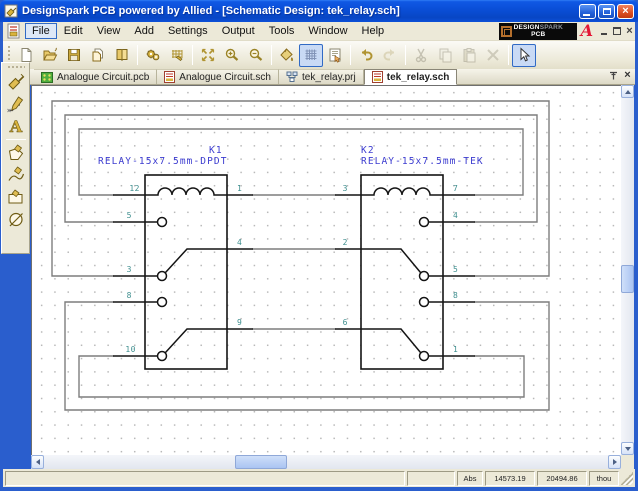 The image size is (638, 491). I want to click on schematic-side-toolbar: A, so click(15, 158).